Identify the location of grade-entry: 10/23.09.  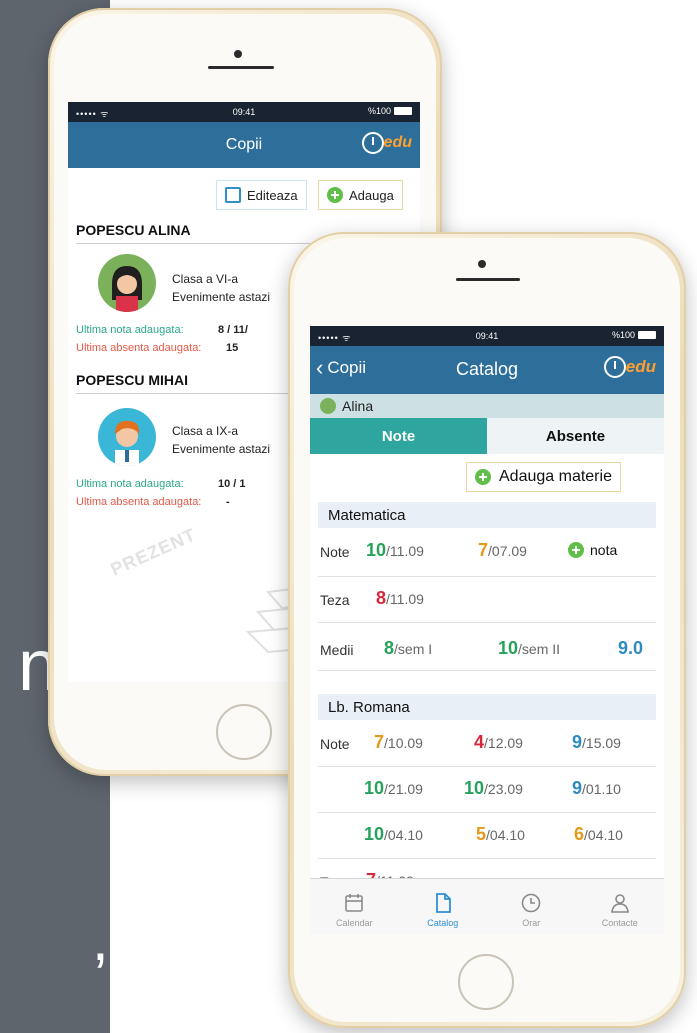
(493, 788).